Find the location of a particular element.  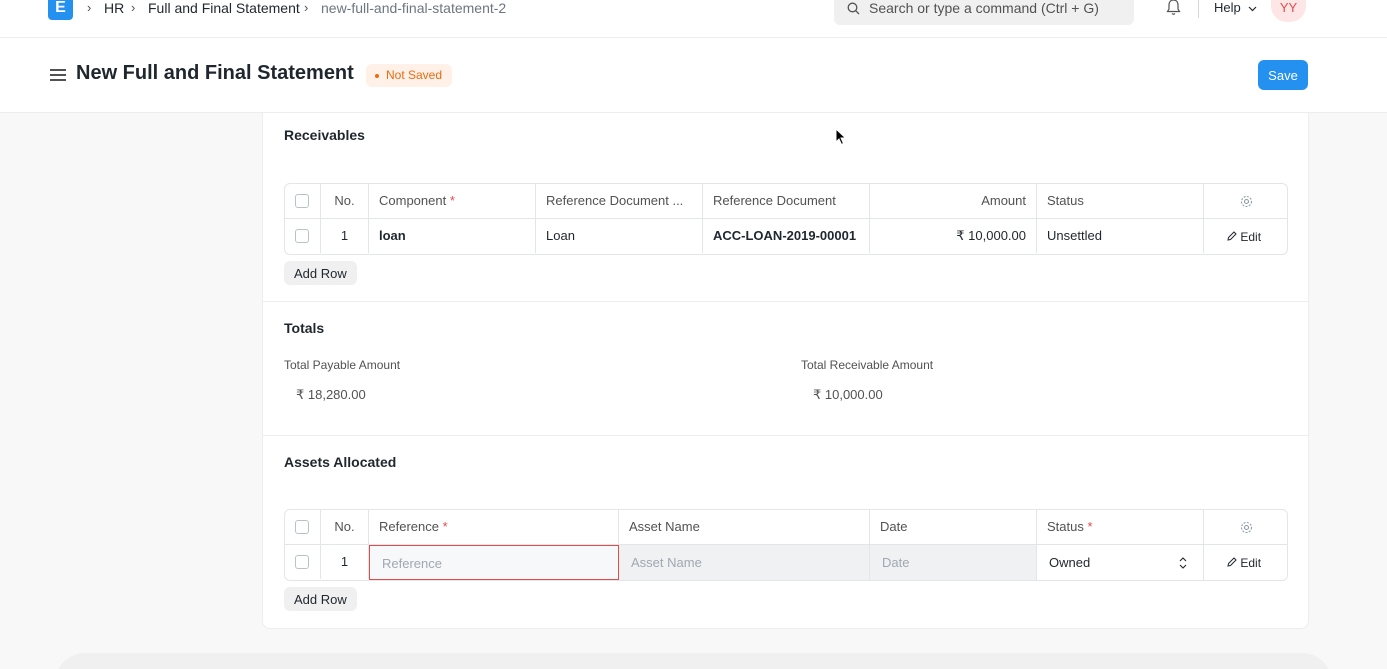

search-icon is located at coordinates (853, 8).